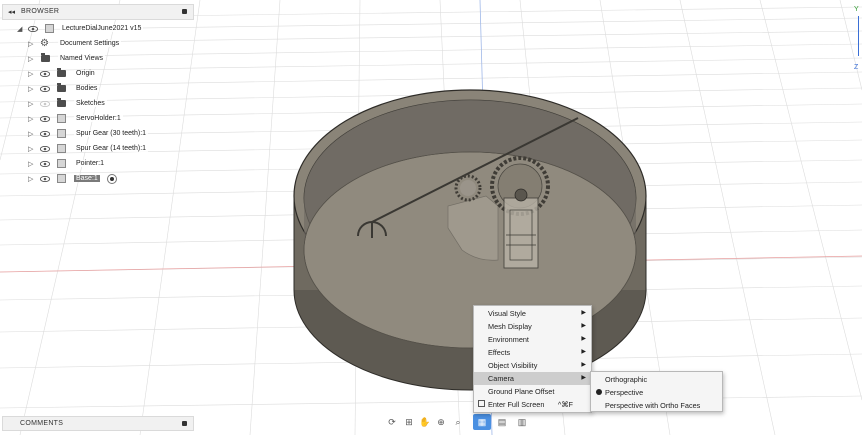 The image size is (862, 435). Describe the element at coordinates (510, 326) in the screenshot. I see `menu-item-label: Mesh Display` at that location.